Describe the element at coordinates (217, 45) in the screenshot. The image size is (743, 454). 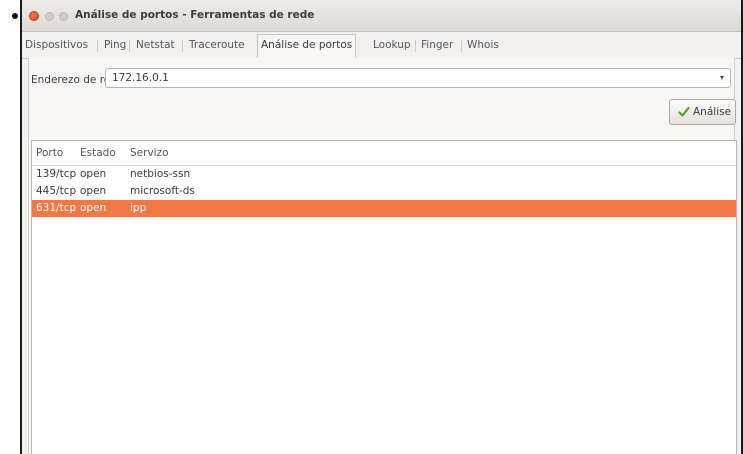
I see `tab-traceroute: Traceroute` at that location.